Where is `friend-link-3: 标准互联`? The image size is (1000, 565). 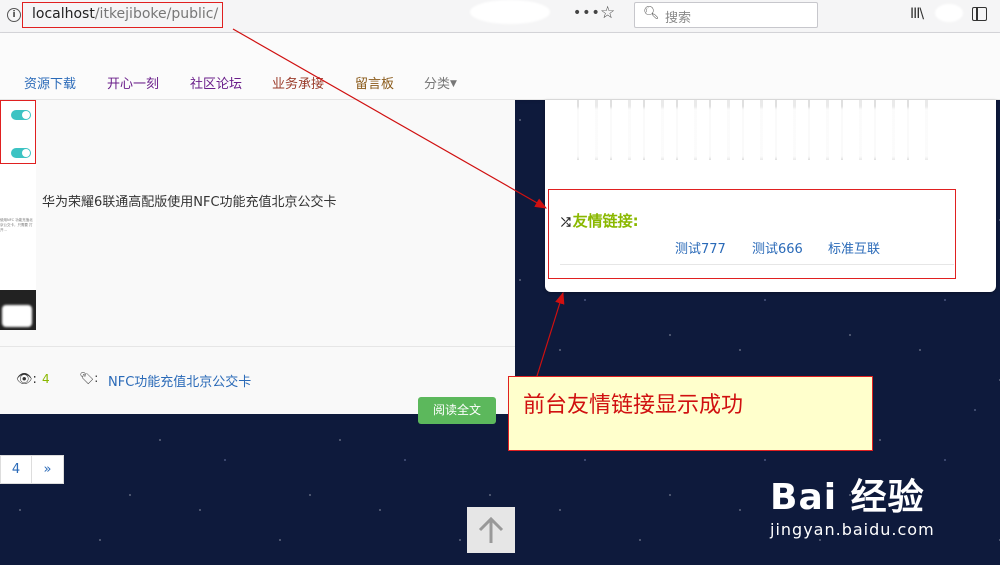 friend-link-3: 标准互联 is located at coordinates (854, 247).